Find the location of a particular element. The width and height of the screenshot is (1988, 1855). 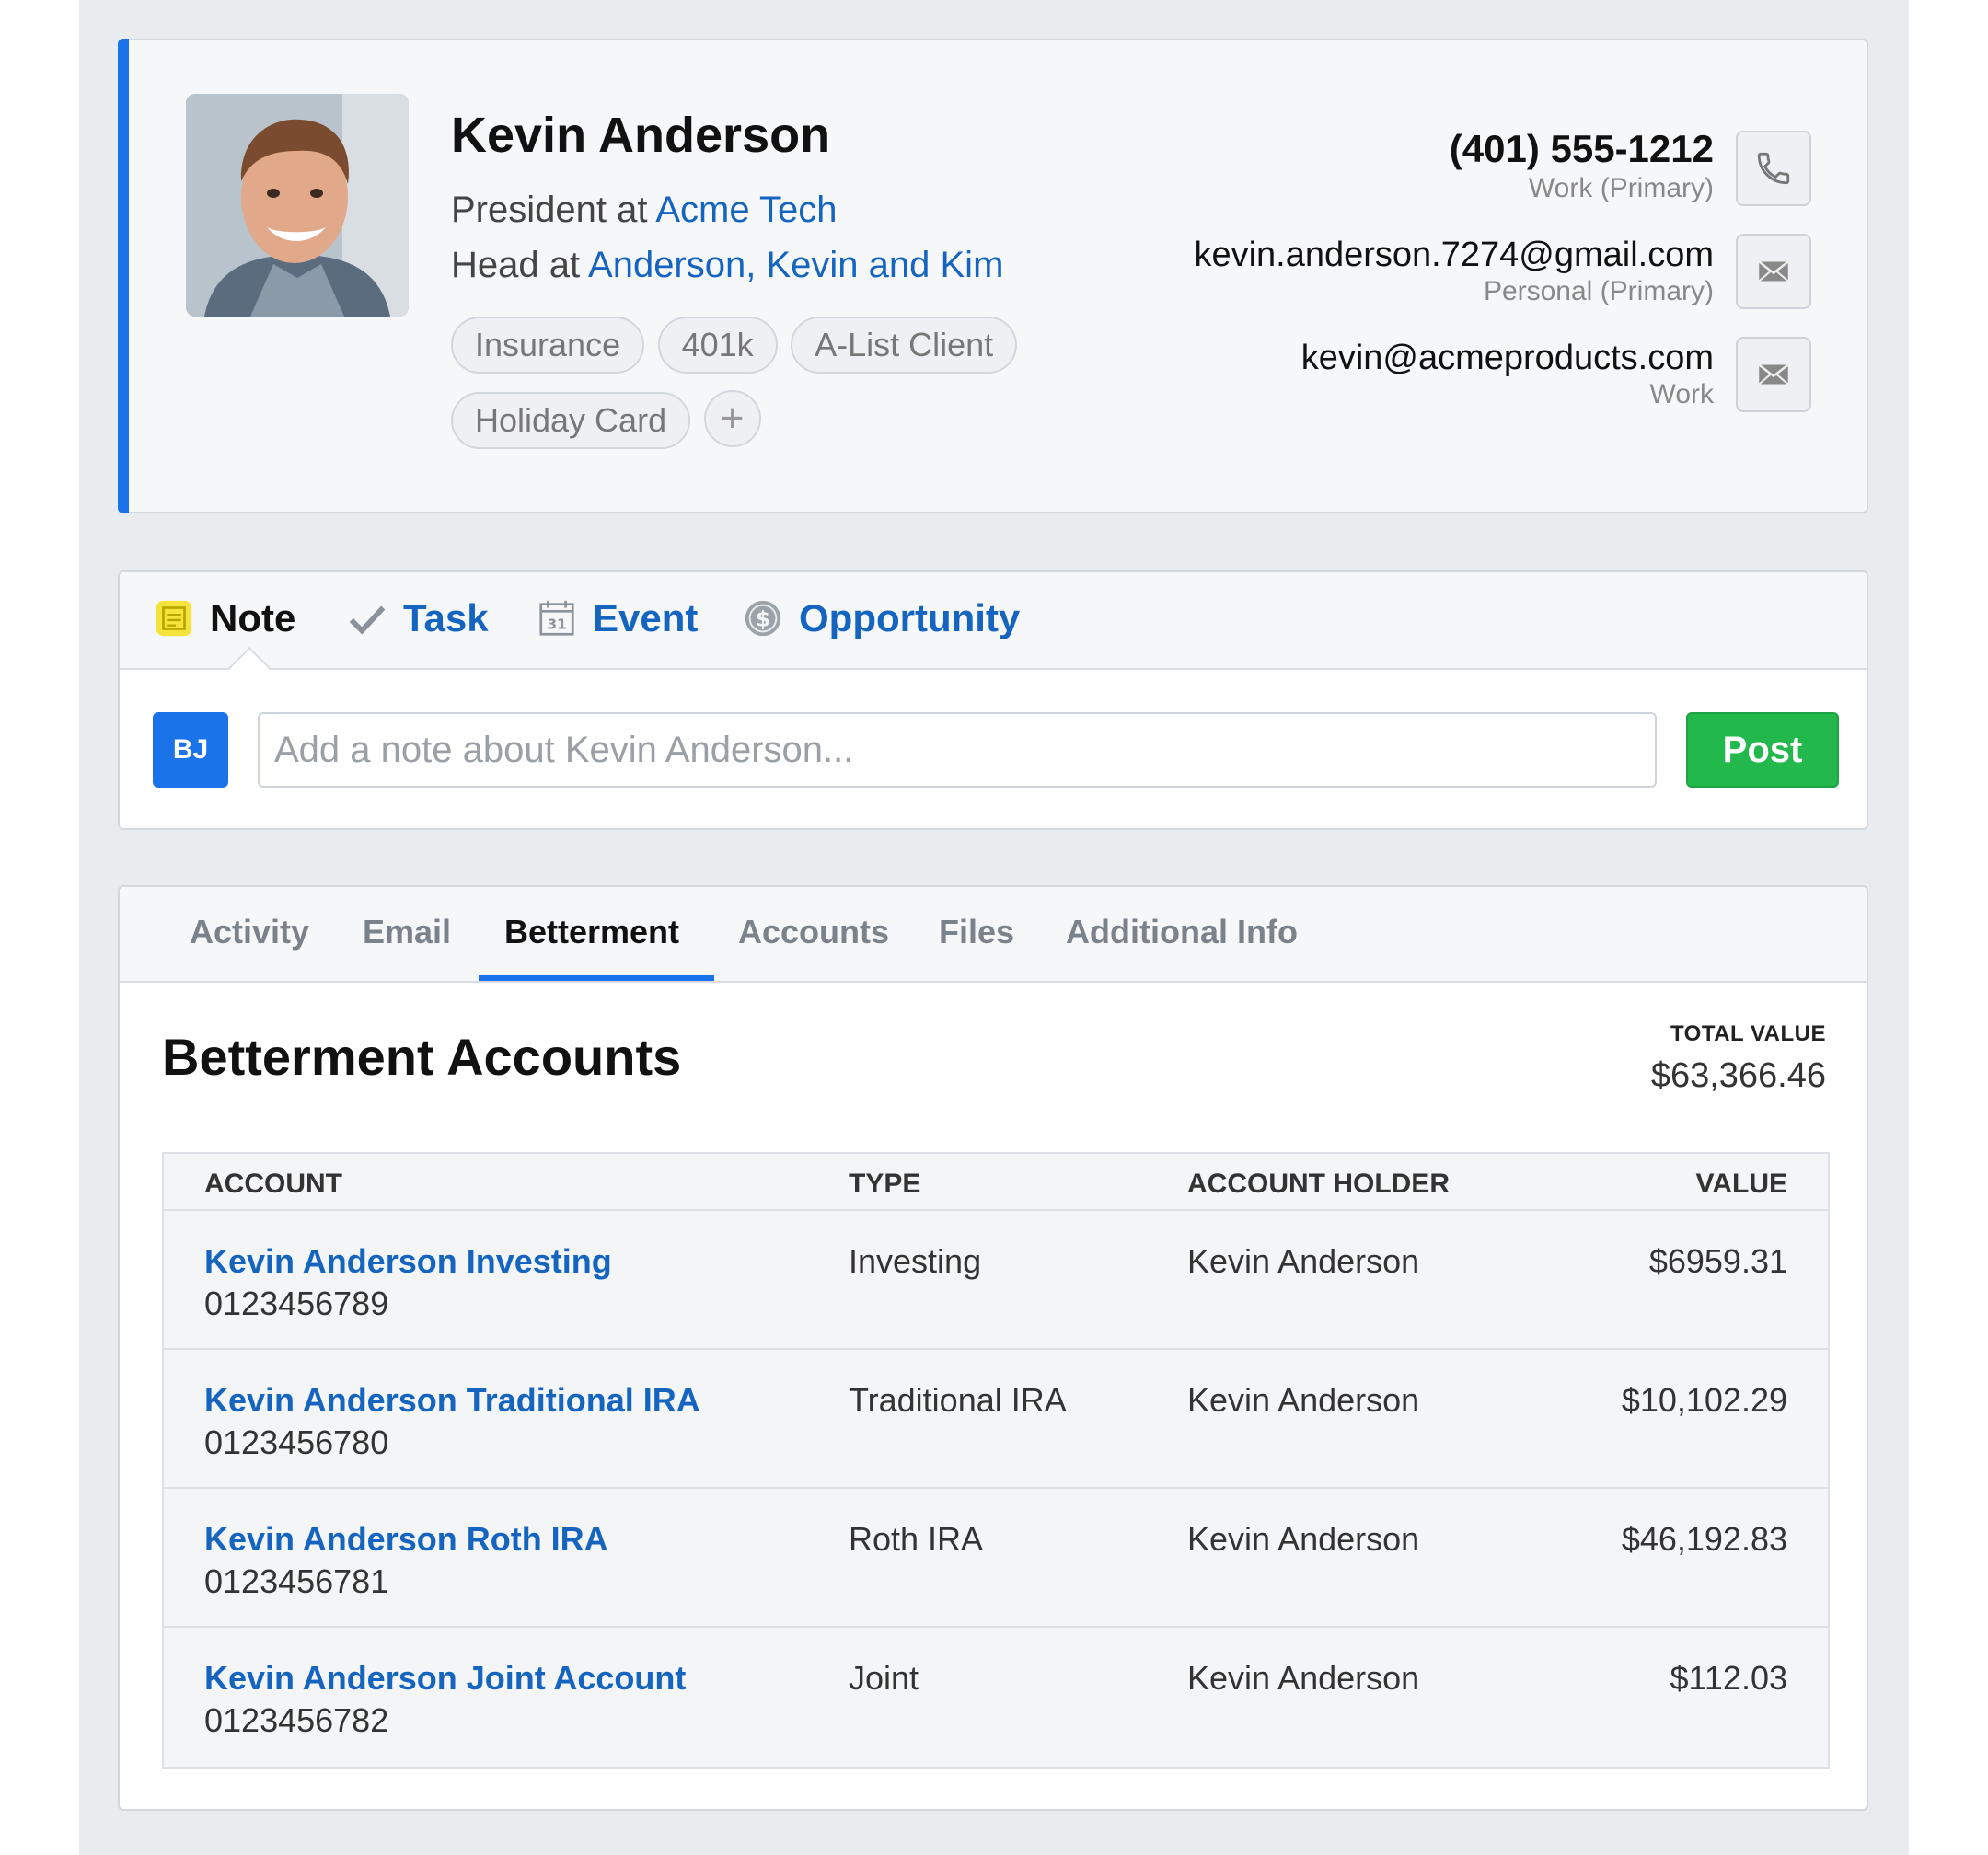

tab-task: Task is located at coordinates (417, 618).